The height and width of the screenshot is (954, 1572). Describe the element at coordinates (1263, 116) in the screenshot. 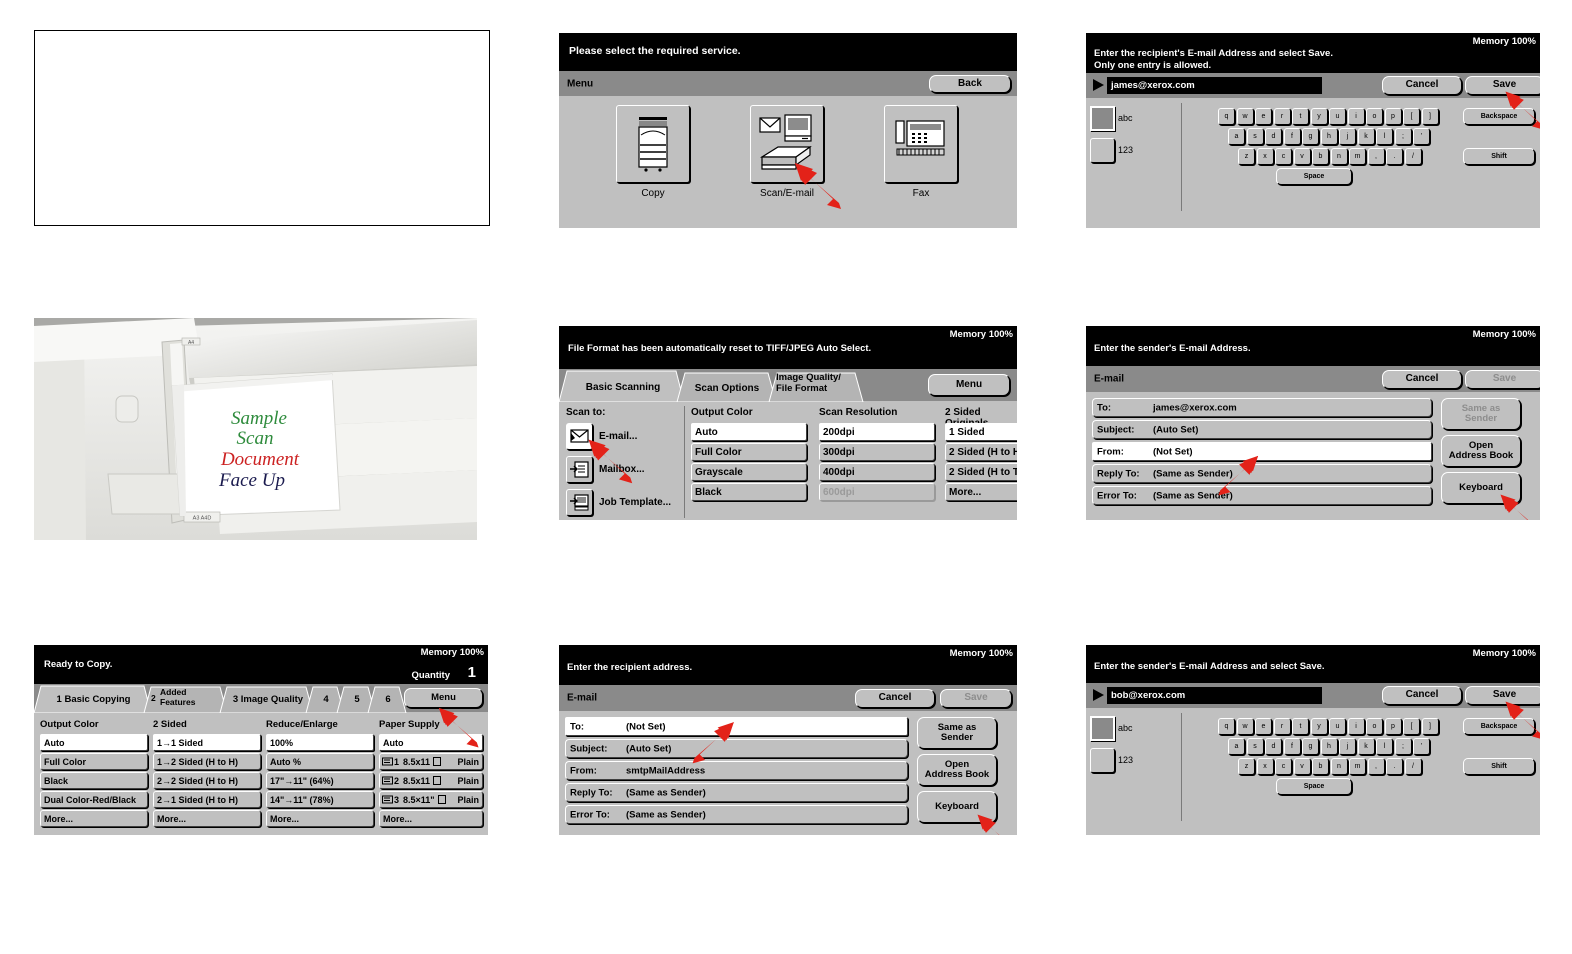

I see `key-e: e` at that location.